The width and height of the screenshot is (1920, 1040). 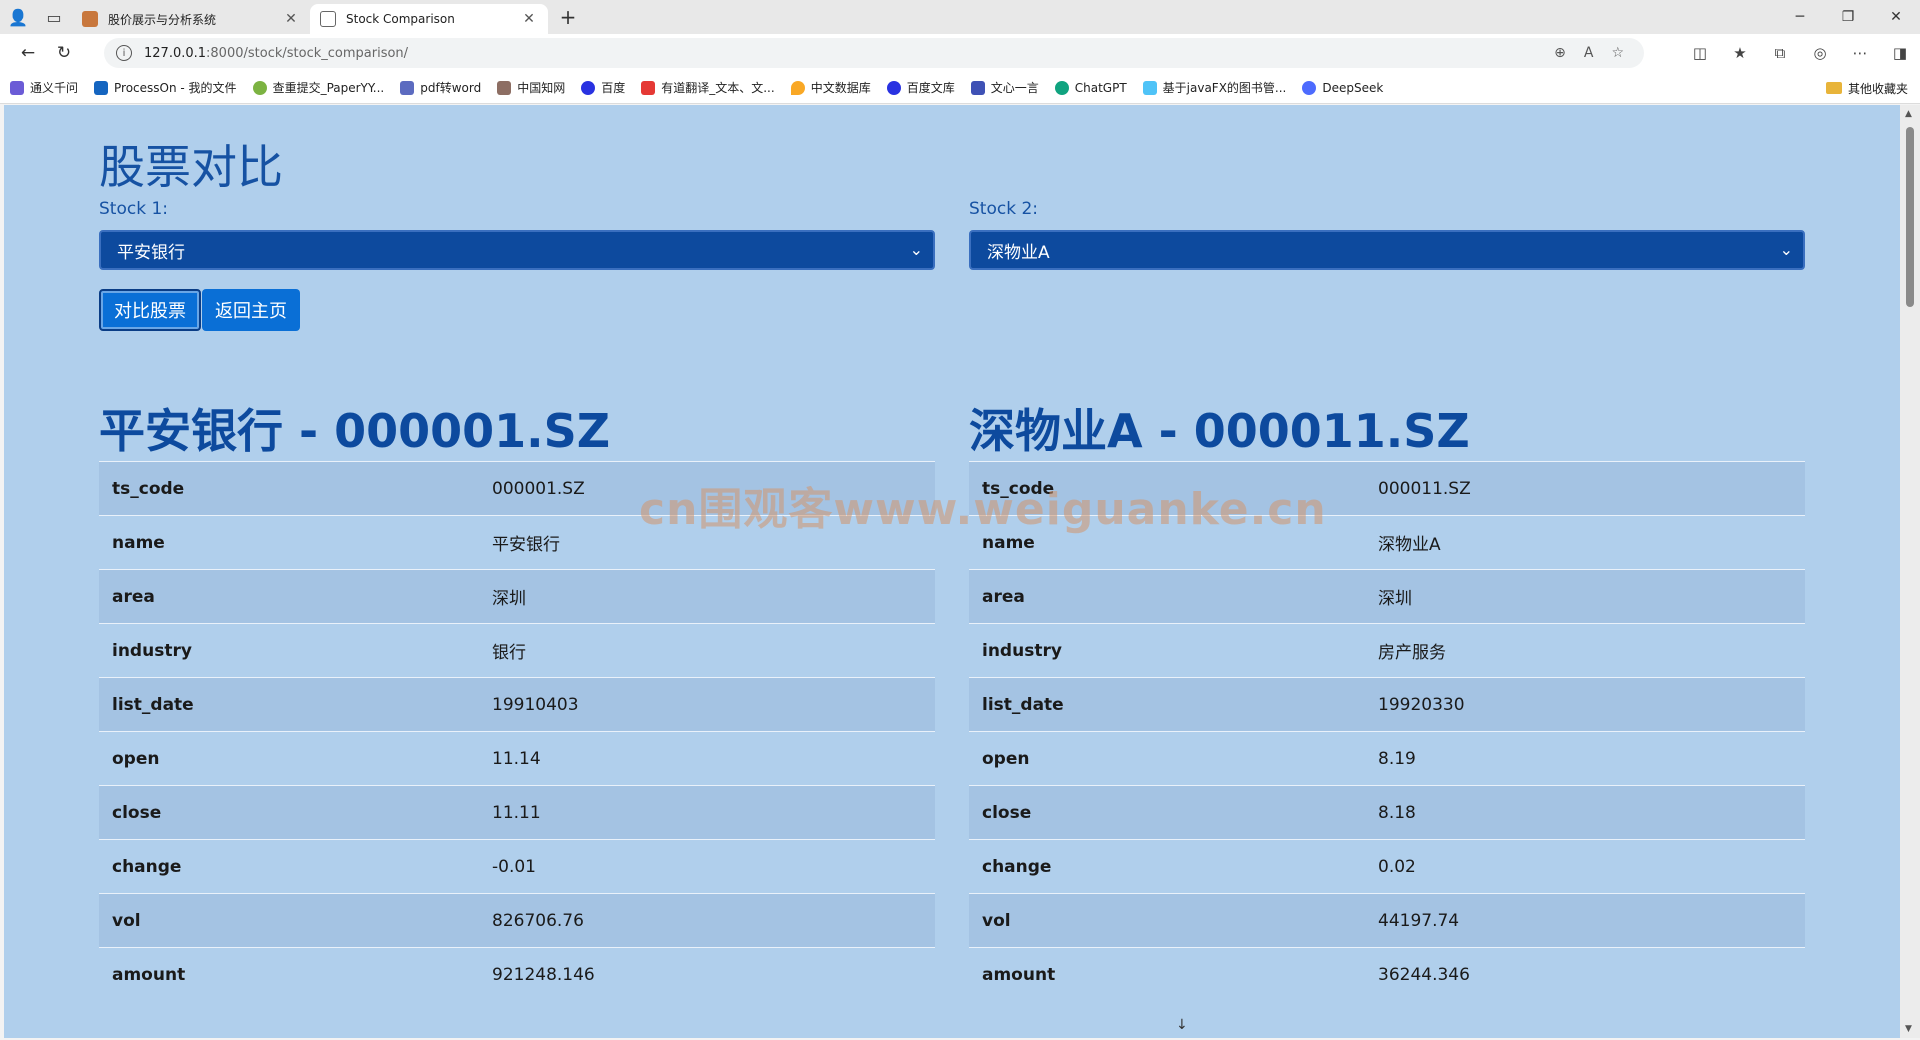 I want to click on bookmark-item: ChatGPT, so click(x=1090, y=87).